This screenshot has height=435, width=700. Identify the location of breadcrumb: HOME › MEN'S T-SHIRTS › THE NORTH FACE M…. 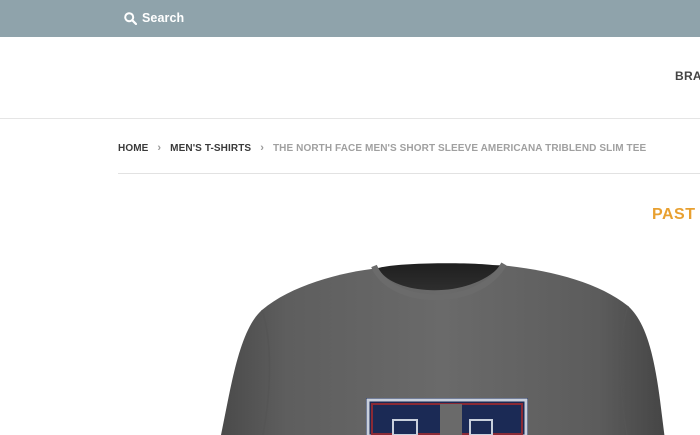
(382, 148).